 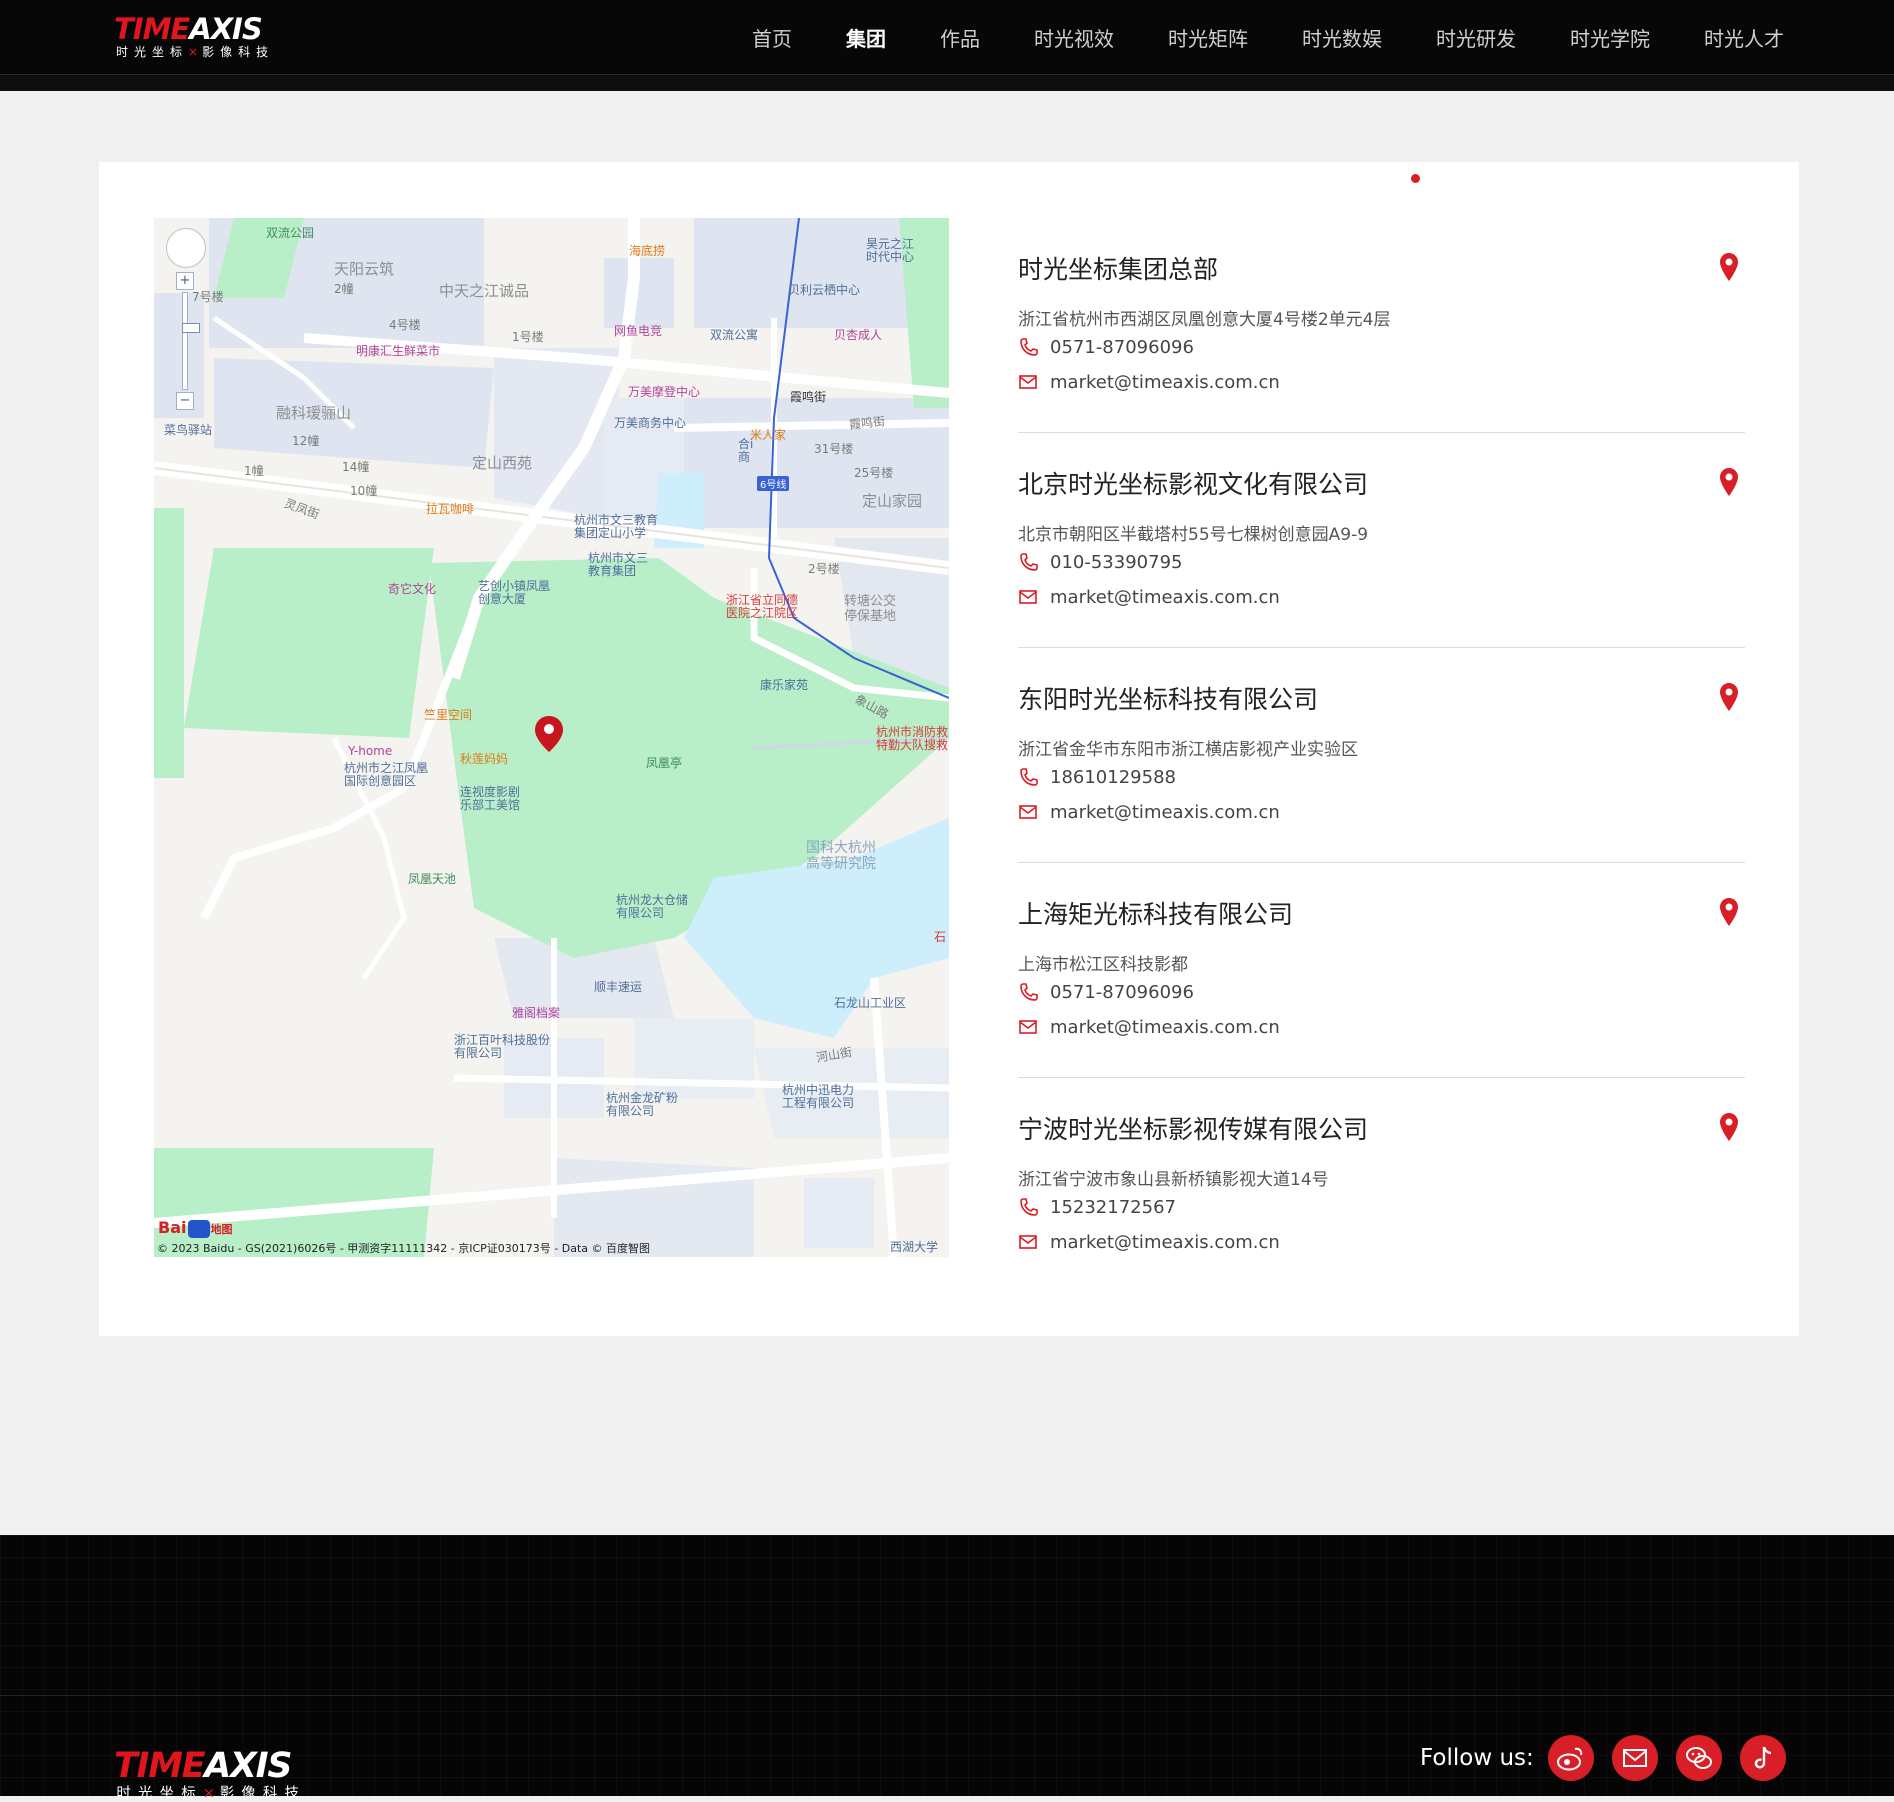 What do you see at coordinates (664, 392) in the screenshot?
I see `map-label-wanmei-center: 万美摩登中心` at bounding box center [664, 392].